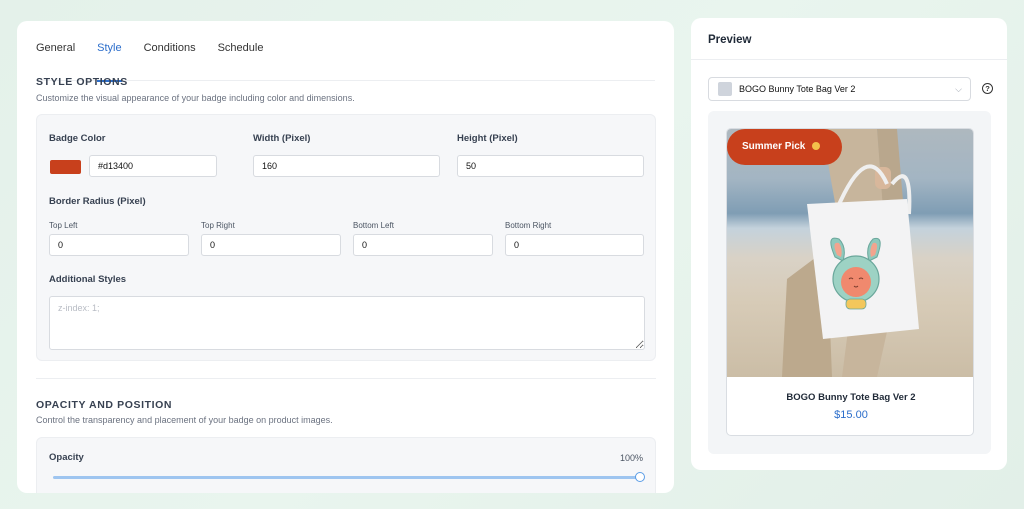 The height and width of the screenshot is (509, 1024). I want to click on section-divider, so click(346, 378).